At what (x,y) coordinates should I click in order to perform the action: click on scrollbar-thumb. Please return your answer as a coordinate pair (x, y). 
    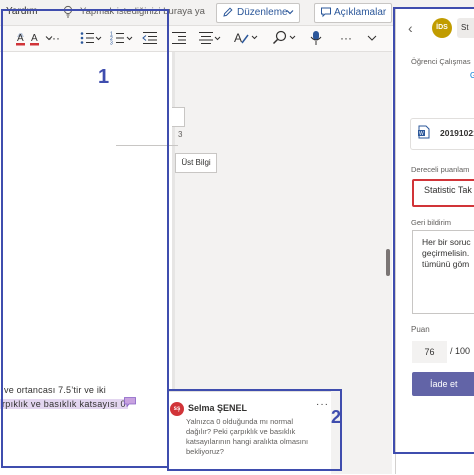
    Looking at the image, I should click on (388, 262).